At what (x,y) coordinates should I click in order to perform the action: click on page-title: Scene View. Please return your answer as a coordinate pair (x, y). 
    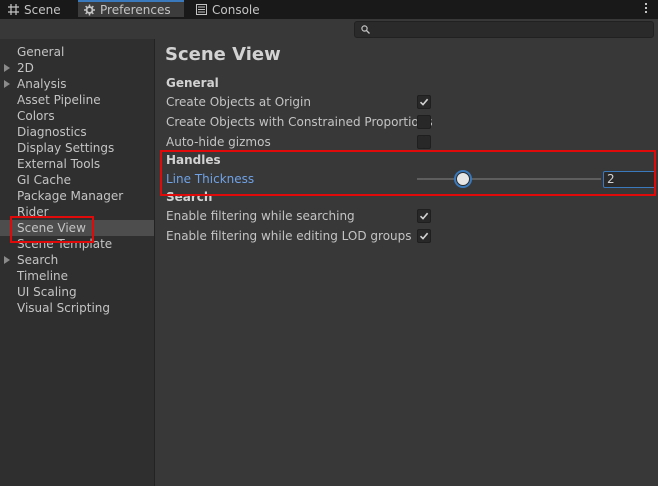
    Looking at the image, I should click on (223, 54).